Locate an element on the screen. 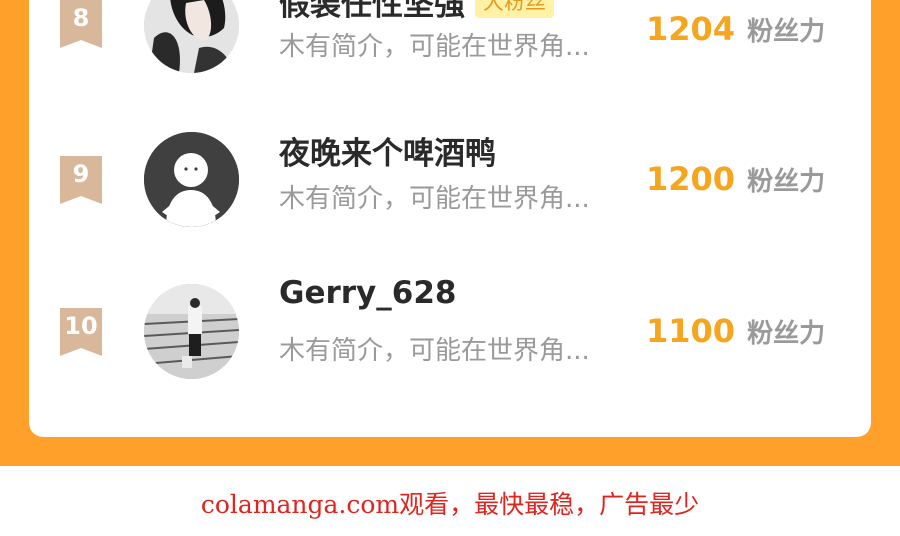 This screenshot has width=900, height=536. user-name: 夜晚来个啤酒鸭 is located at coordinates (387, 150).